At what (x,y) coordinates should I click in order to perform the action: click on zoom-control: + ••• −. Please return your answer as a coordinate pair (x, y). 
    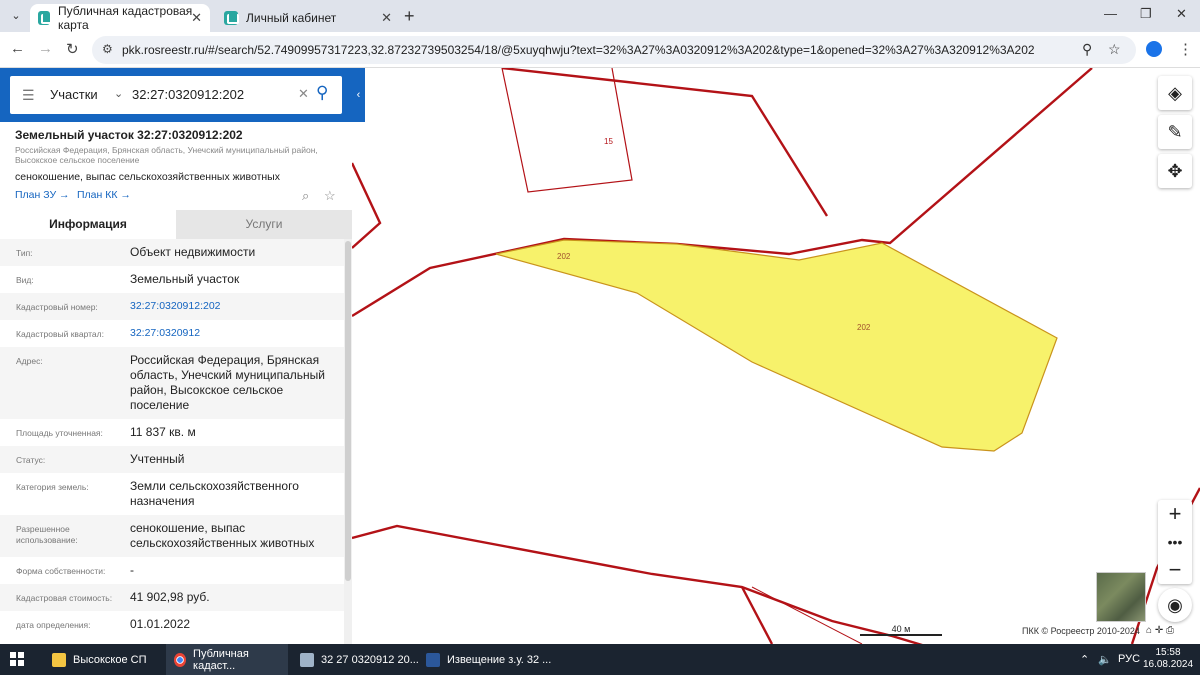
    Looking at the image, I should click on (1175, 542).